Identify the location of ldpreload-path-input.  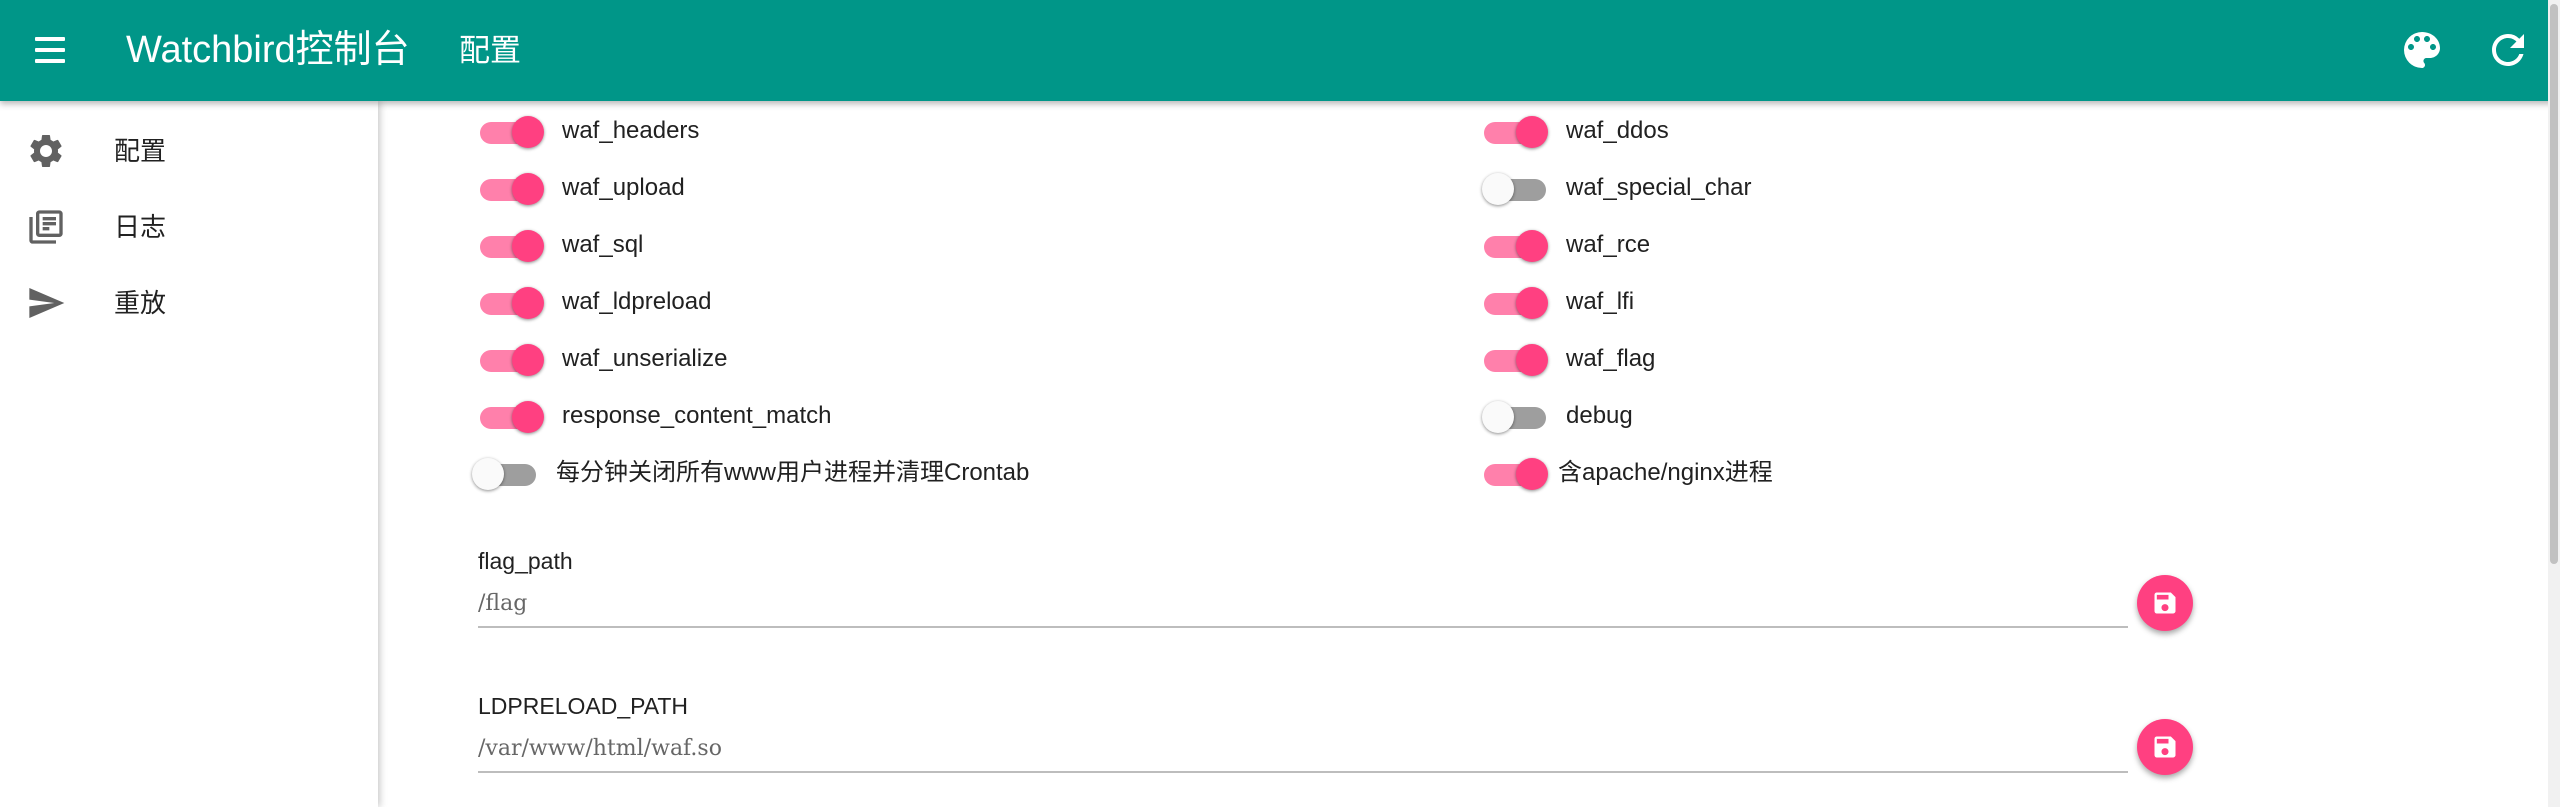
(1303, 750).